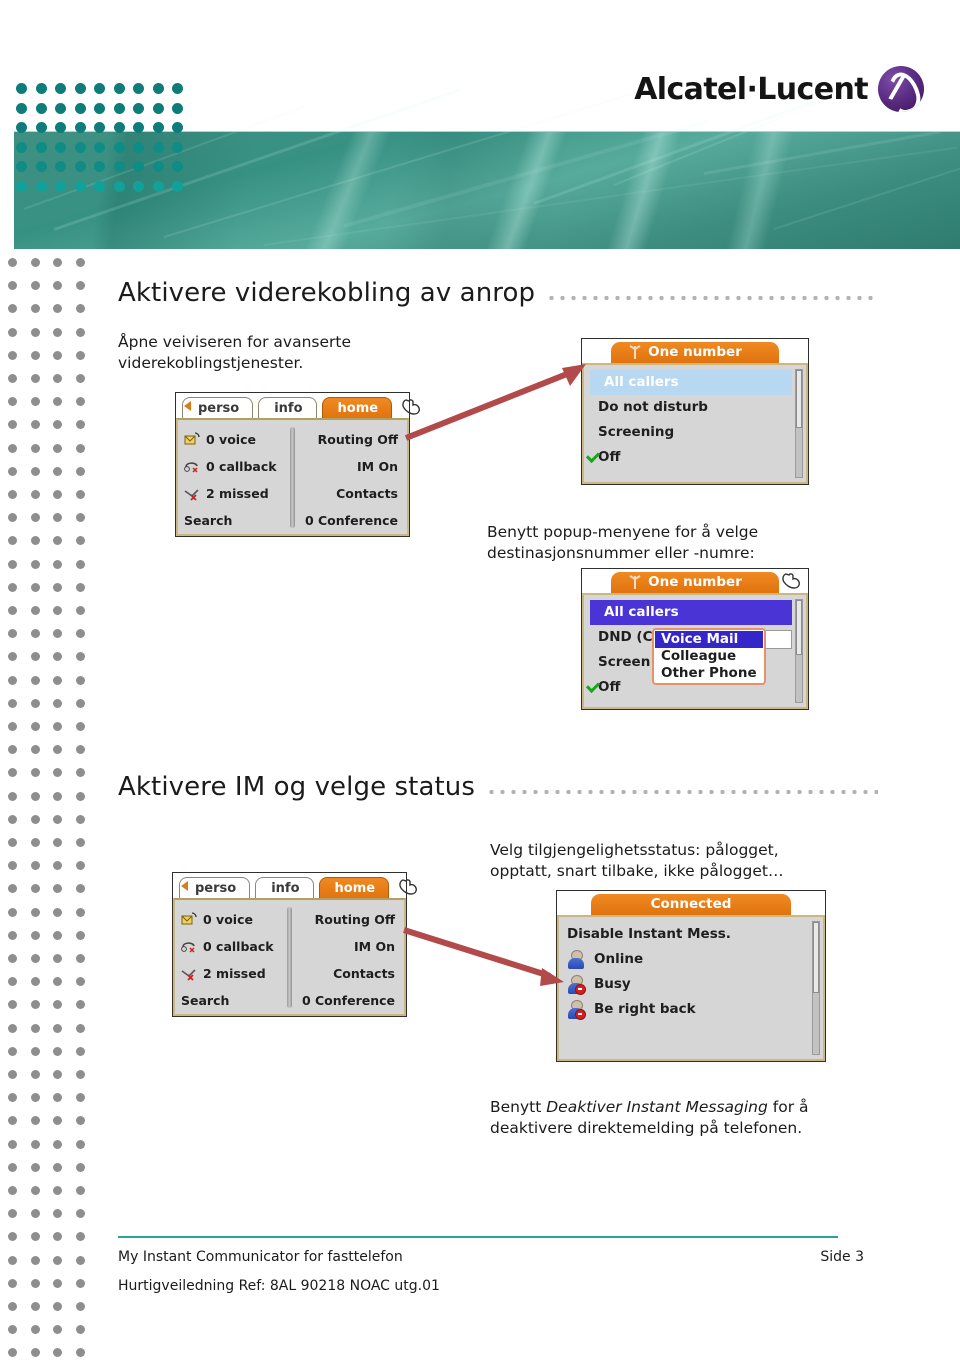 The image size is (960, 1365). What do you see at coordinates (228, 919) in the screenshot?
I see `phone-item-label: 0 voice` at bounding box center [228, 919].